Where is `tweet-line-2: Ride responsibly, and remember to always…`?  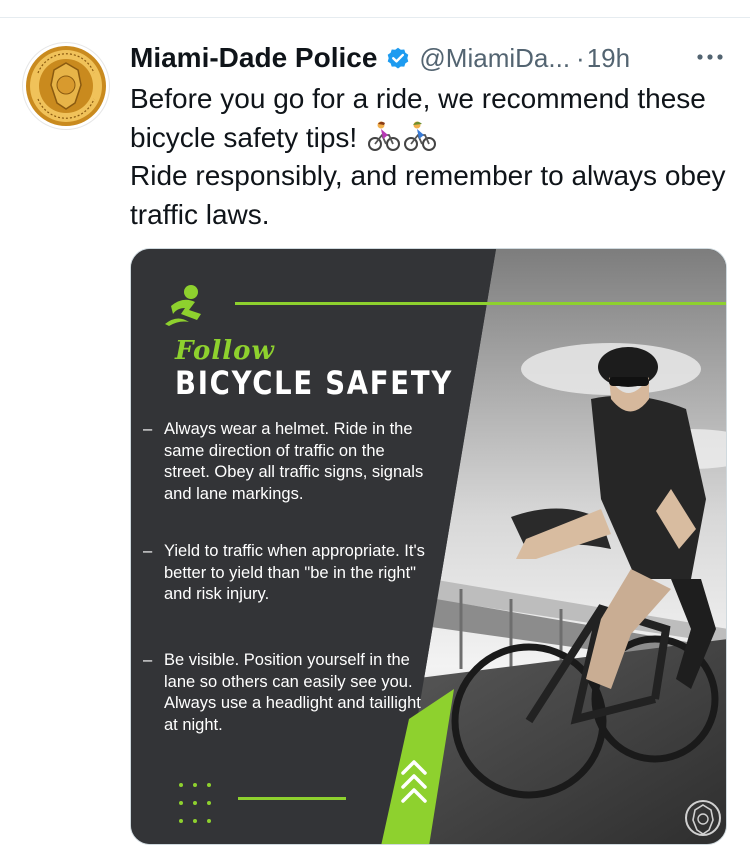 tweet-line-2: Ride responsibly, and remember to always… is located at coordinates (428, 195).